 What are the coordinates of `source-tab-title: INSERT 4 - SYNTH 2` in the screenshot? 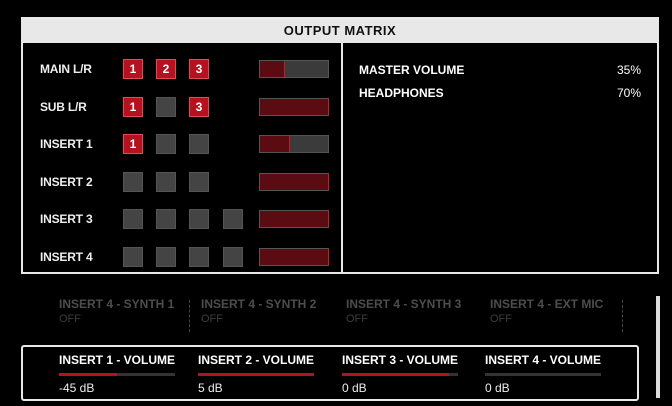 It's located at (259, 304).